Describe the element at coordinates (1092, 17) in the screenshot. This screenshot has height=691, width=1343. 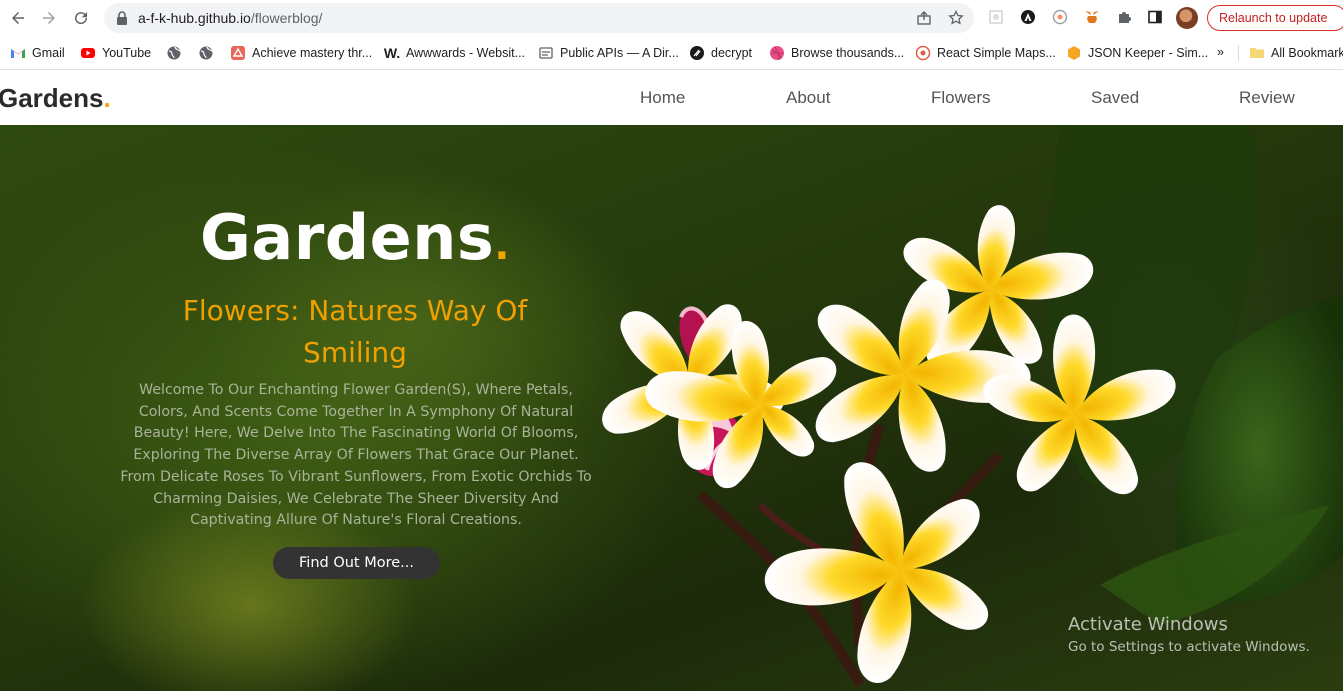
I see `metamask-icon` at that location.